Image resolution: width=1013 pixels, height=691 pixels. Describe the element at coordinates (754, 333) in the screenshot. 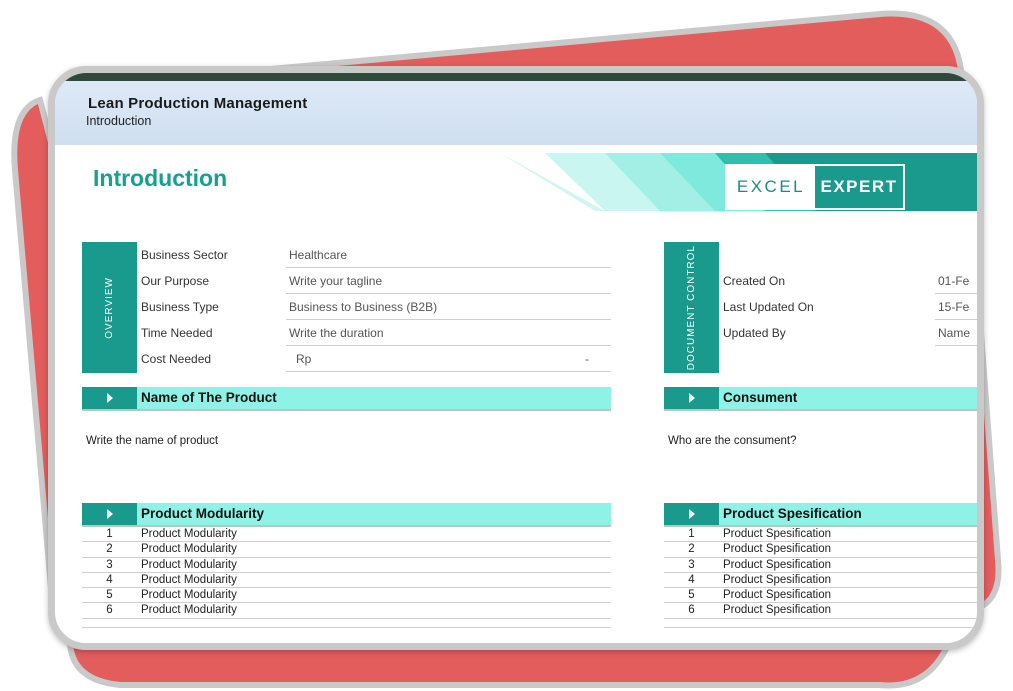

I see `field-label: Updated By` at that location.